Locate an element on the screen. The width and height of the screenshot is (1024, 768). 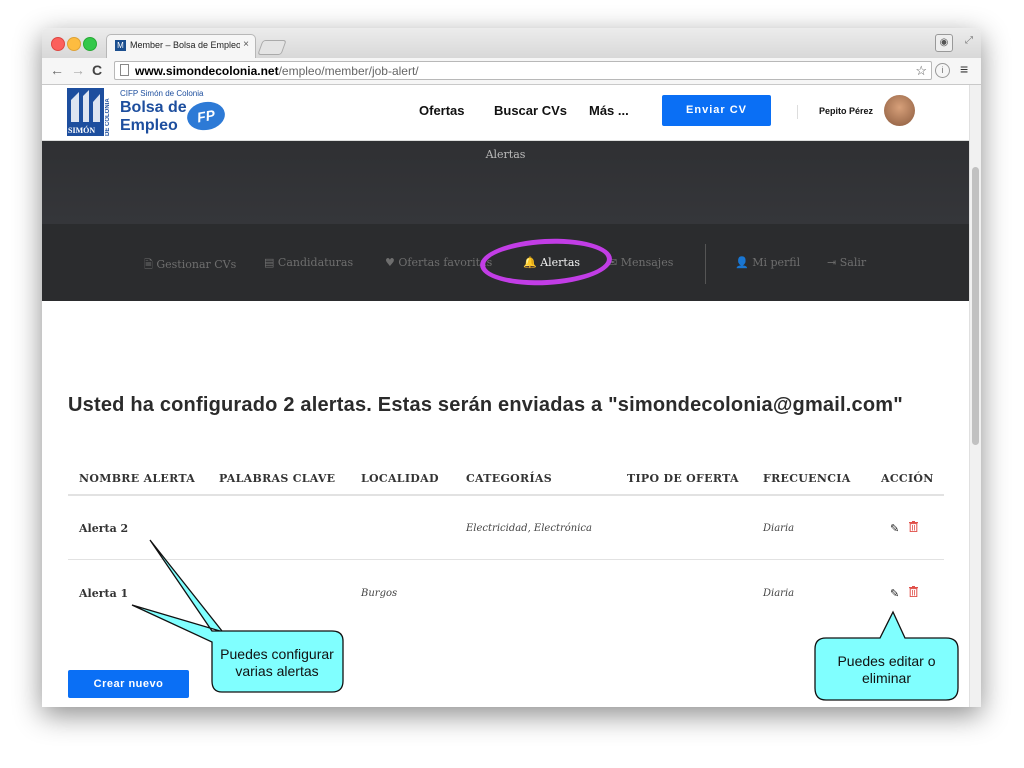
tab-close-icon: × is located at coordinates (246, 44).